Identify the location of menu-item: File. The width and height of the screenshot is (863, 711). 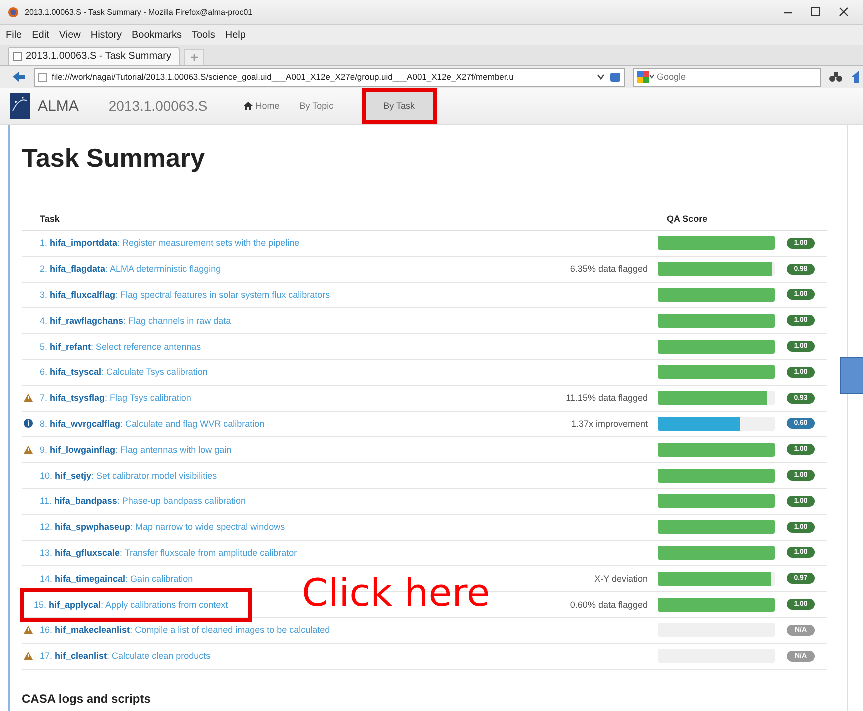
(14, 35).